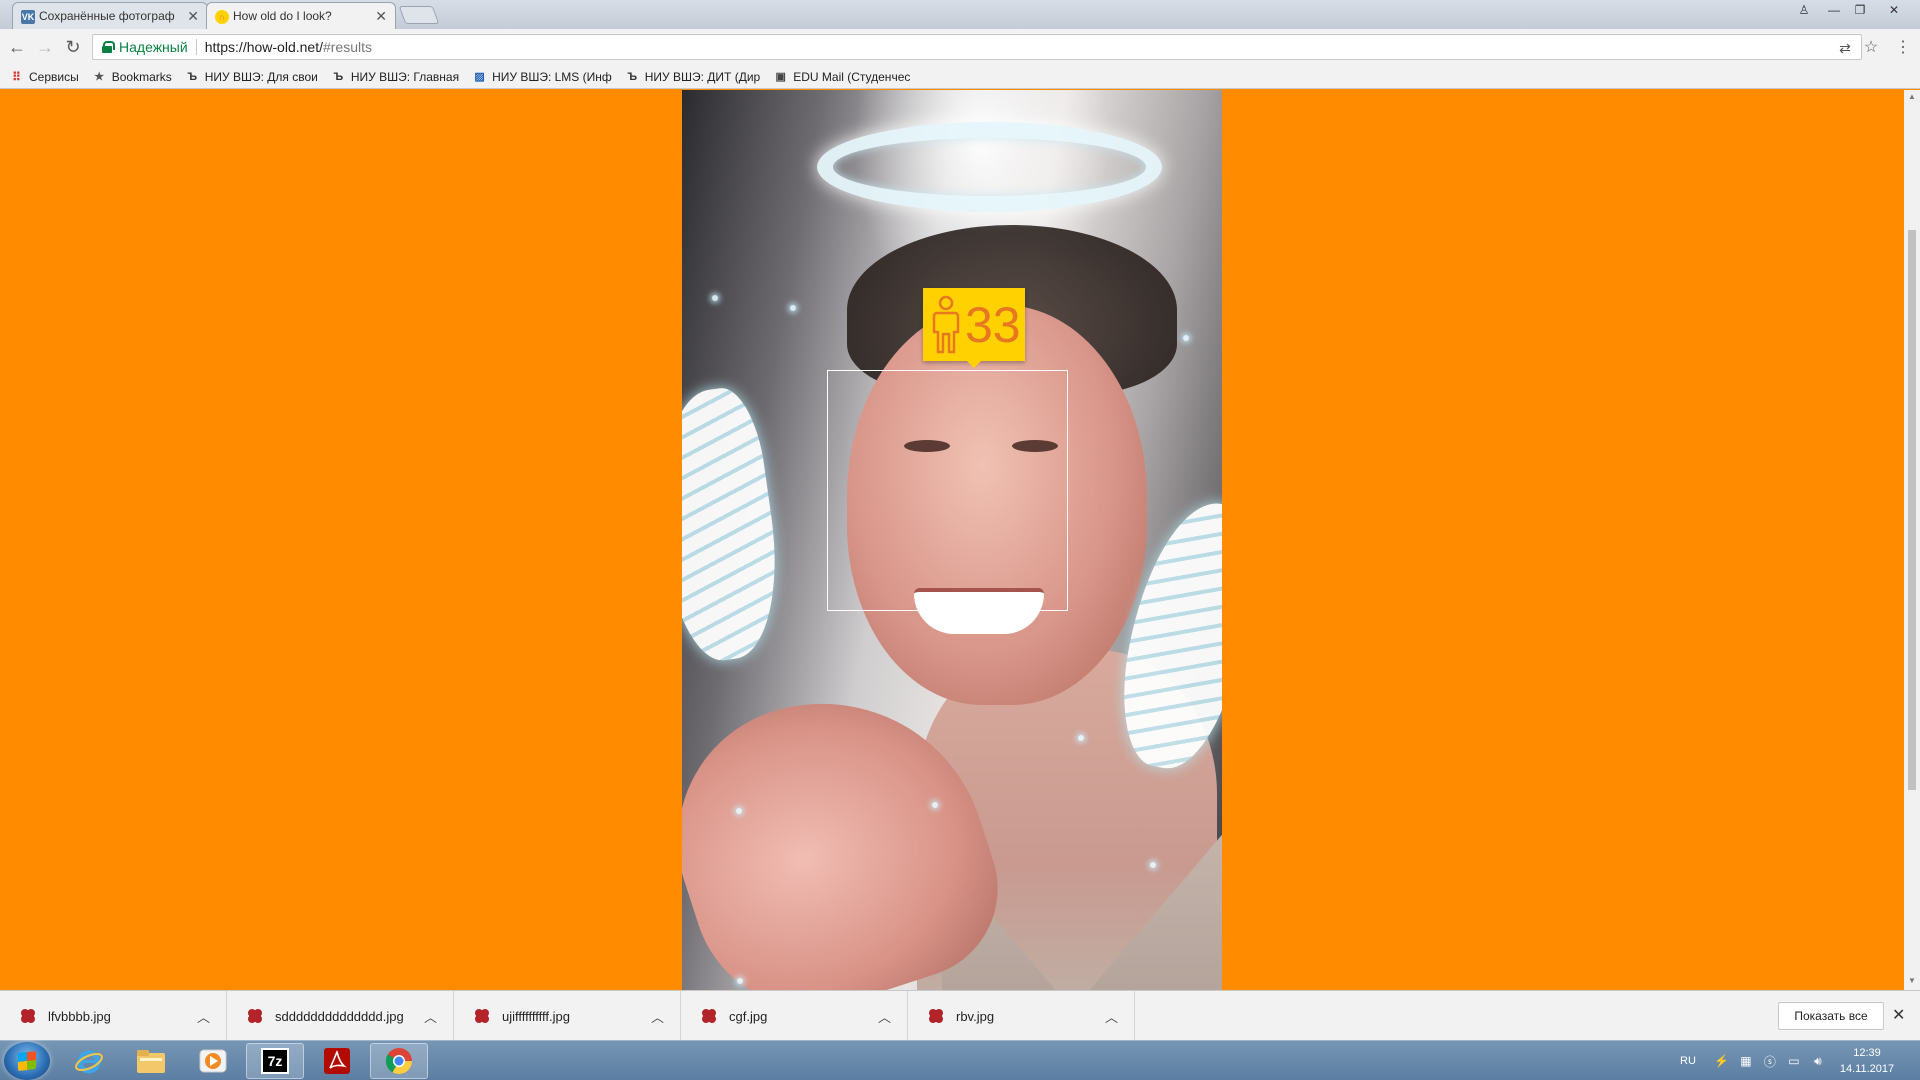 The image size is (1920, 1080). What do you see at coordinates (1794, 1061) in the screenshot?
I see `display-icon: ▭` at bounding box center [1794, 1061].